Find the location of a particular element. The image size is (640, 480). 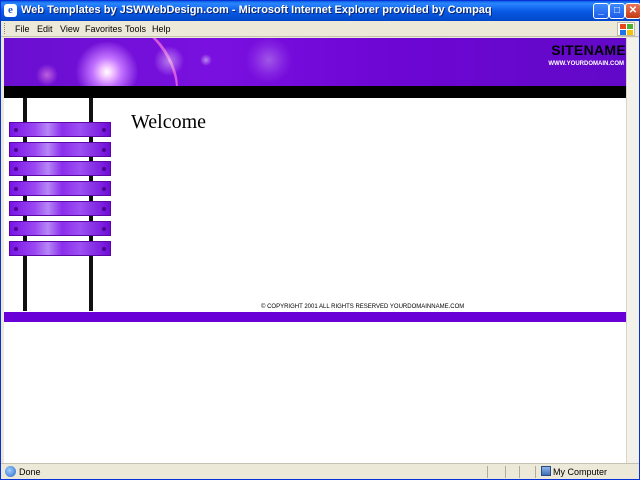

page-done-icon is located at coordinates (10, 471).